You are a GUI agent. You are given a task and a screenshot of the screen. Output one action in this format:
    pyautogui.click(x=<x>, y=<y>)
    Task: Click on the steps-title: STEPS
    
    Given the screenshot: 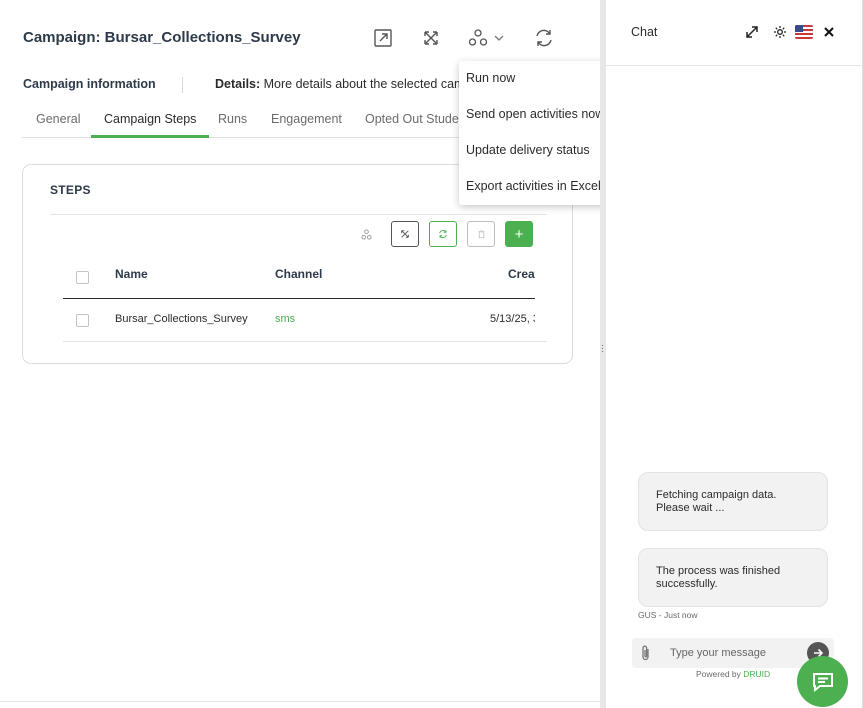 What is the action you would take?
    pyautogui.click(x=70, y=190)
    